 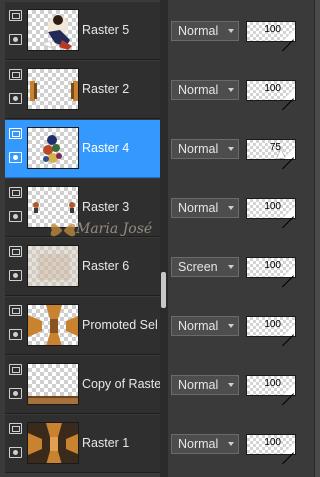 I want to click on layer-properties-row: Screen 100, so click(x=241, y=267).